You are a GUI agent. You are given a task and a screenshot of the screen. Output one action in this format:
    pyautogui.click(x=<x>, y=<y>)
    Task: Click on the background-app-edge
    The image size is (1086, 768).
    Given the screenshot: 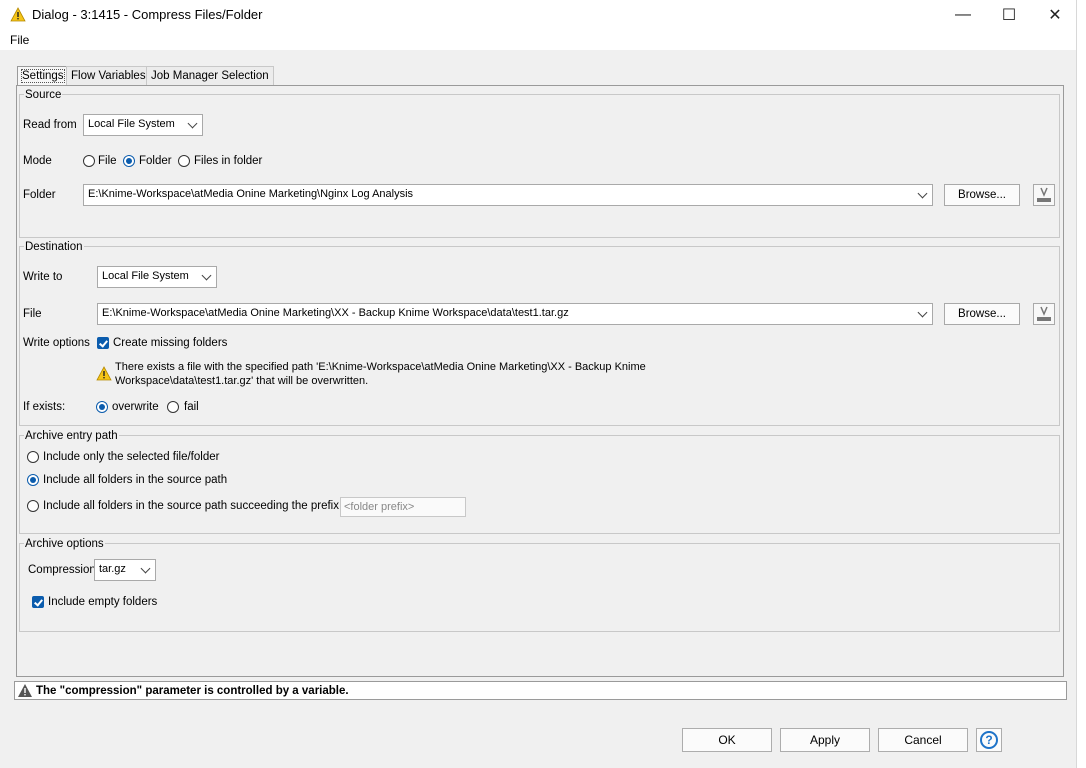 What is the action you would take?
    pyautogui.click(x=1081, y=384)
    